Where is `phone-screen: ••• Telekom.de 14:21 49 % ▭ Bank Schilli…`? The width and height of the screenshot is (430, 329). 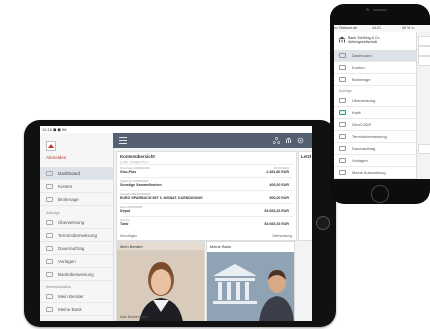 phone-screen: ••• Telekom.de 14:21 49 % ▭ Bank Schilli… is located at coordinates (382, 102).